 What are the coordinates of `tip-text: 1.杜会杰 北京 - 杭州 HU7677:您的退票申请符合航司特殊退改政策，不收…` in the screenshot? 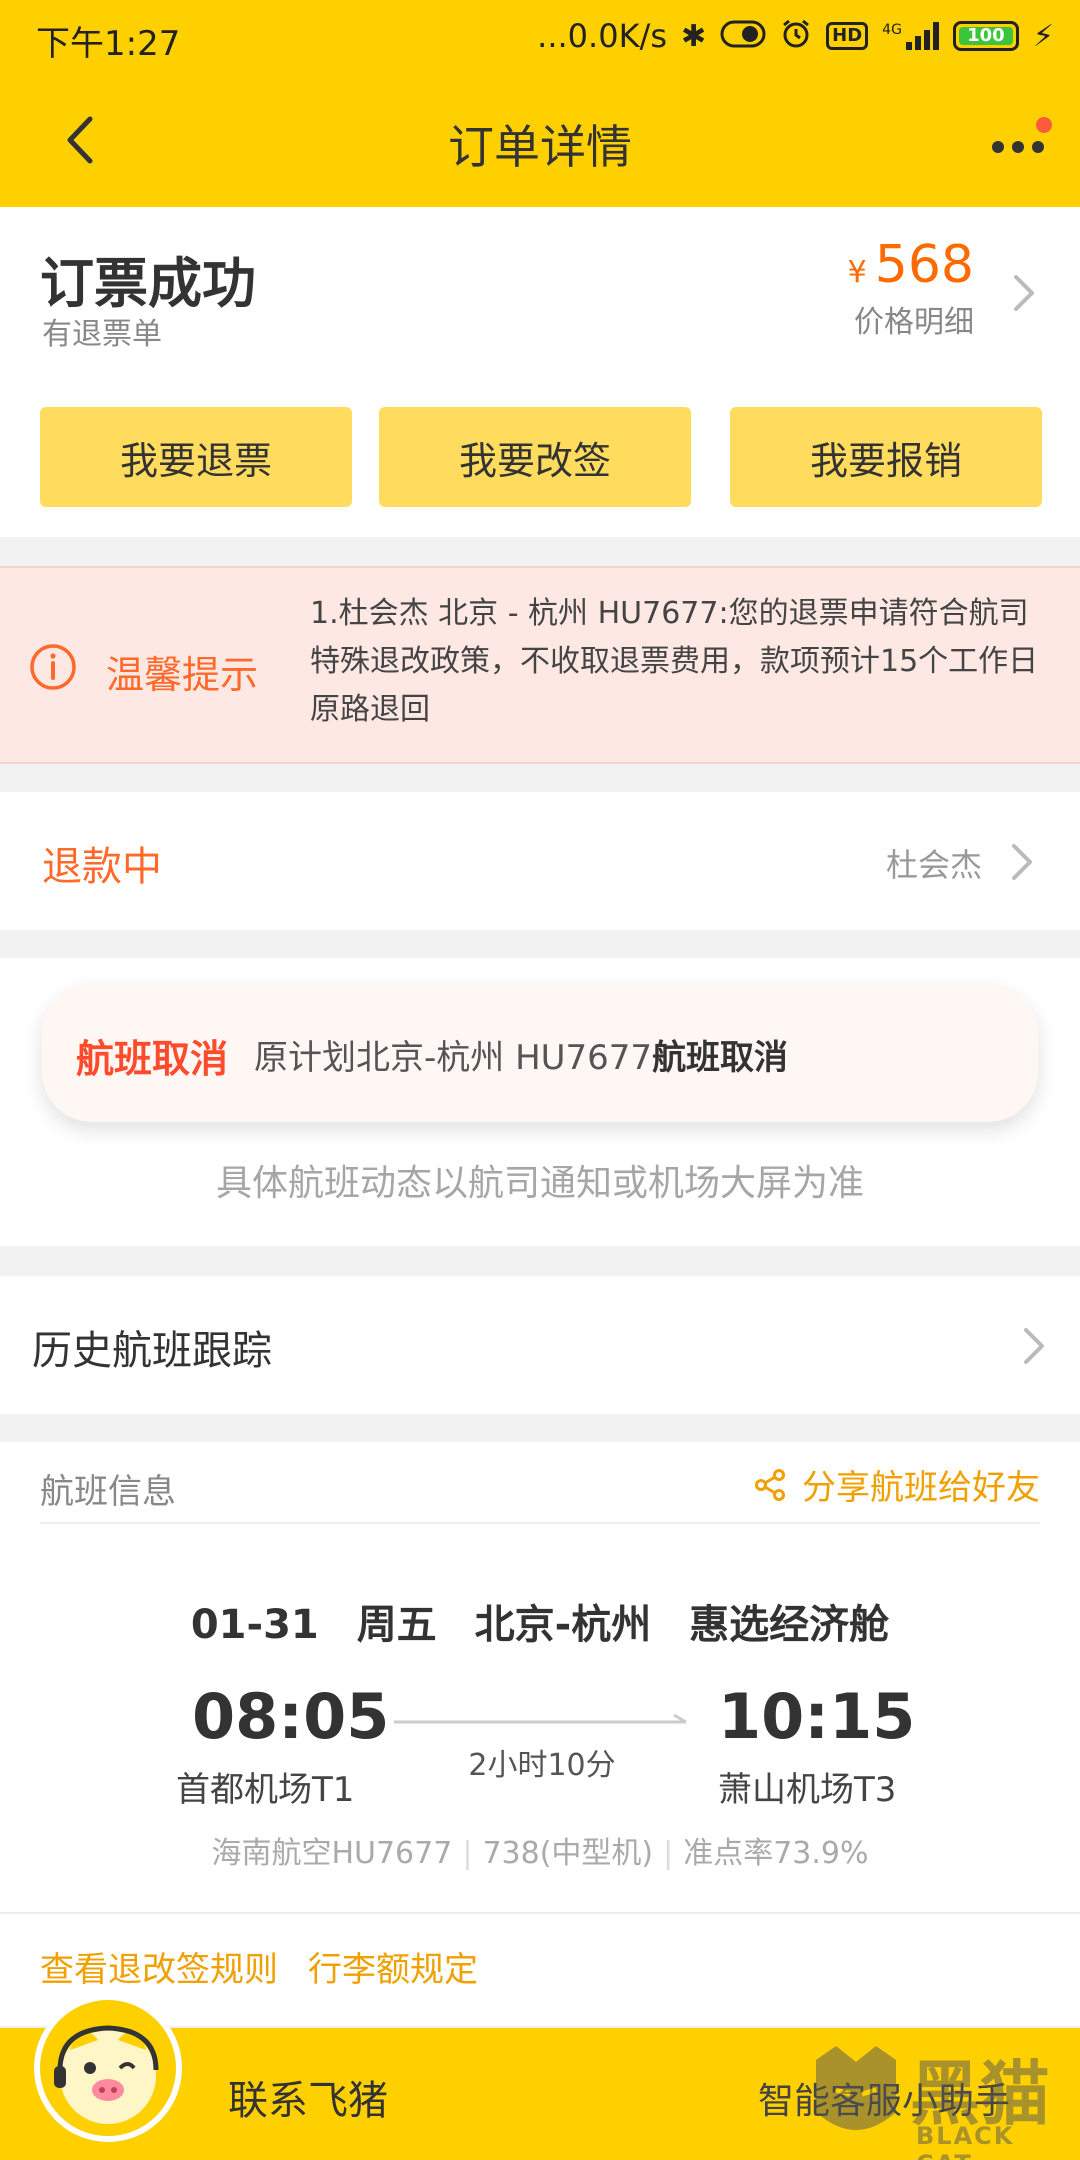 It's located at (674, 661).